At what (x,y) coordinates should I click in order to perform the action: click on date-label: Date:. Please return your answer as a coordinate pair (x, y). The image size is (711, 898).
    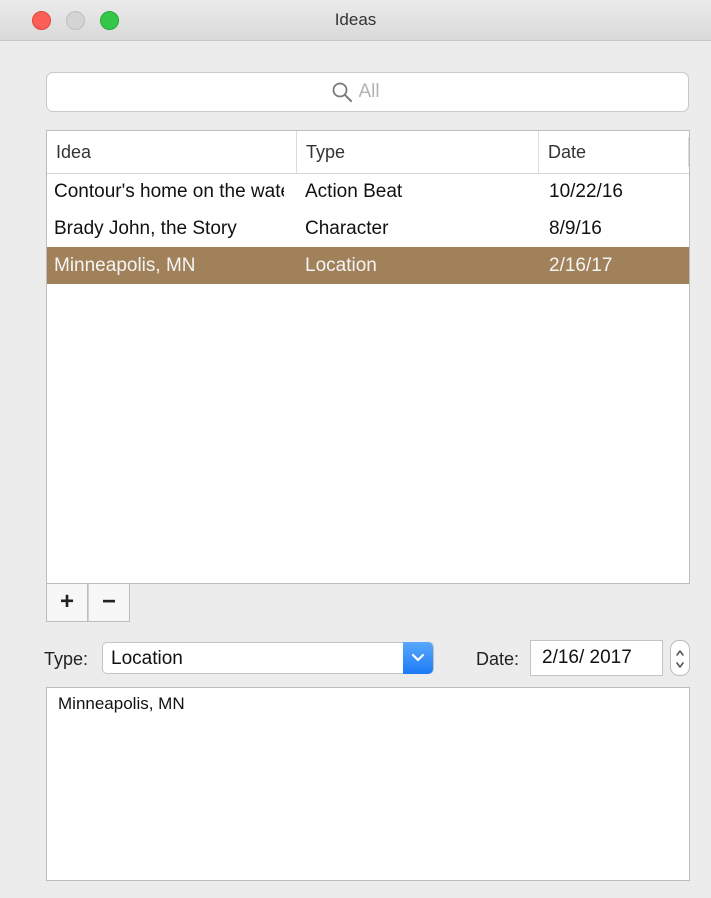
    Looking at the image, I should click on (498, 659).